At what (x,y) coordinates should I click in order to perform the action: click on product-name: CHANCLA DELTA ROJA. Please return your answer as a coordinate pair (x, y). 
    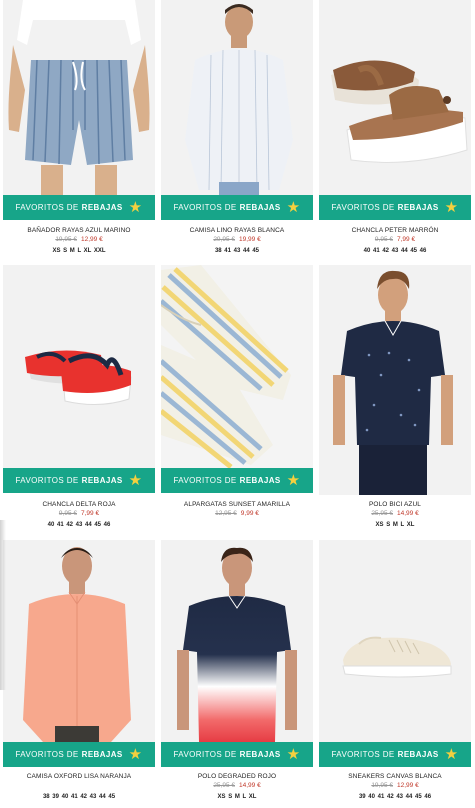
    Looking at the image, I should click on (79, 504).